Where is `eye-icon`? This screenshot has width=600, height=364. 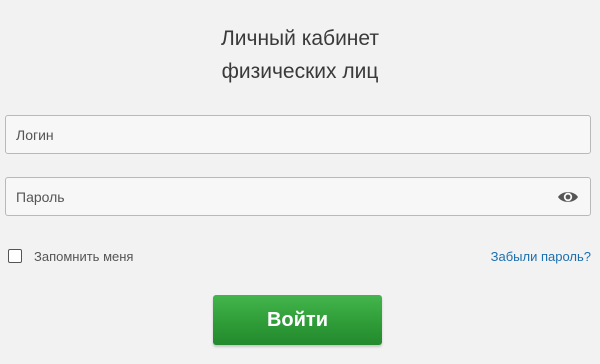
eye-icon is located at coordinates (568, 197).